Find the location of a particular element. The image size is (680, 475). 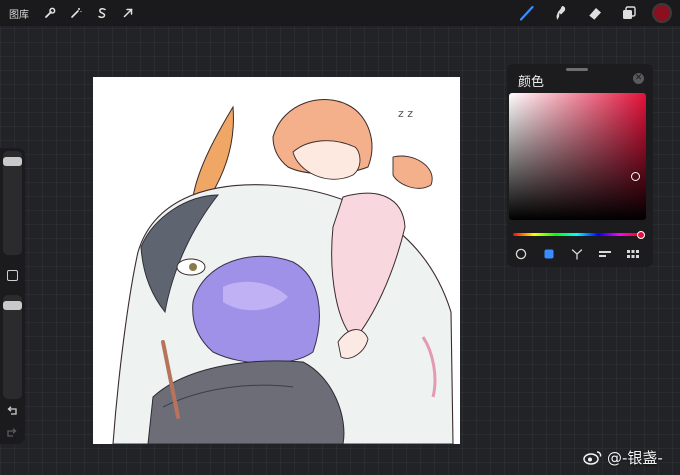

sliders-icon is located at coordinates (605, 254).